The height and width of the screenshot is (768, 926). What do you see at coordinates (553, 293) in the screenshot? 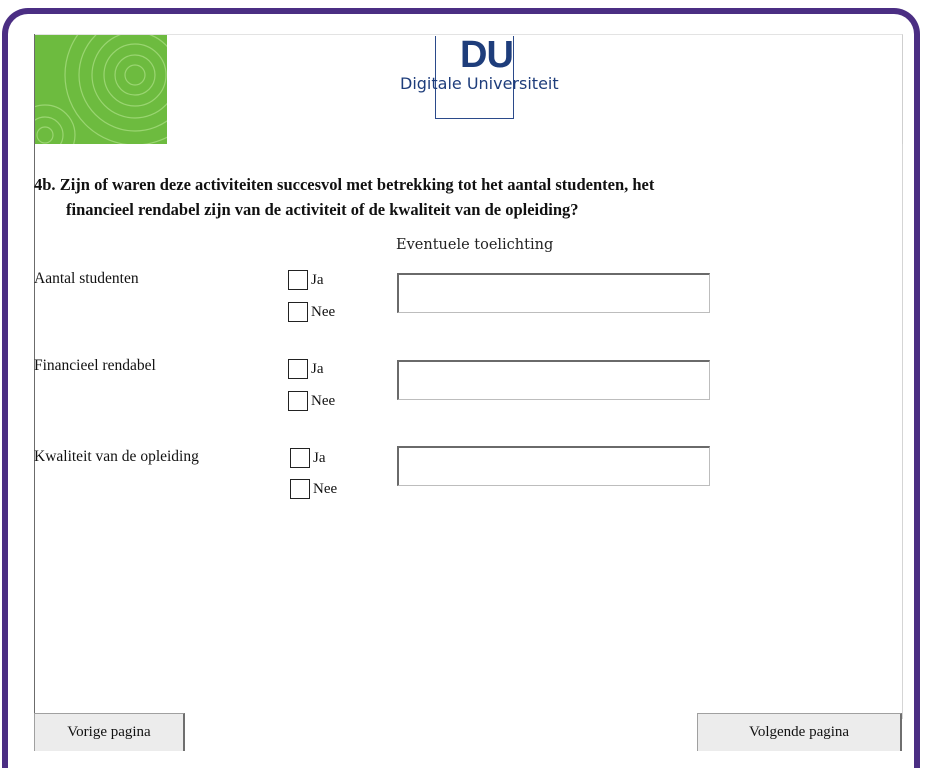
I see `toelichting-field-aantal` at bounding box center [553, 293].